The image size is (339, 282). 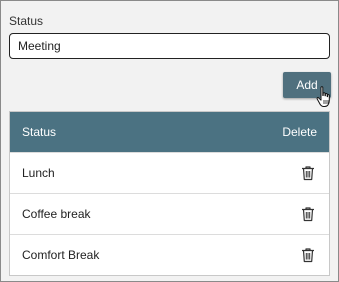 I want to click on delete-column-header: Delete, so click(x=299, y=132).